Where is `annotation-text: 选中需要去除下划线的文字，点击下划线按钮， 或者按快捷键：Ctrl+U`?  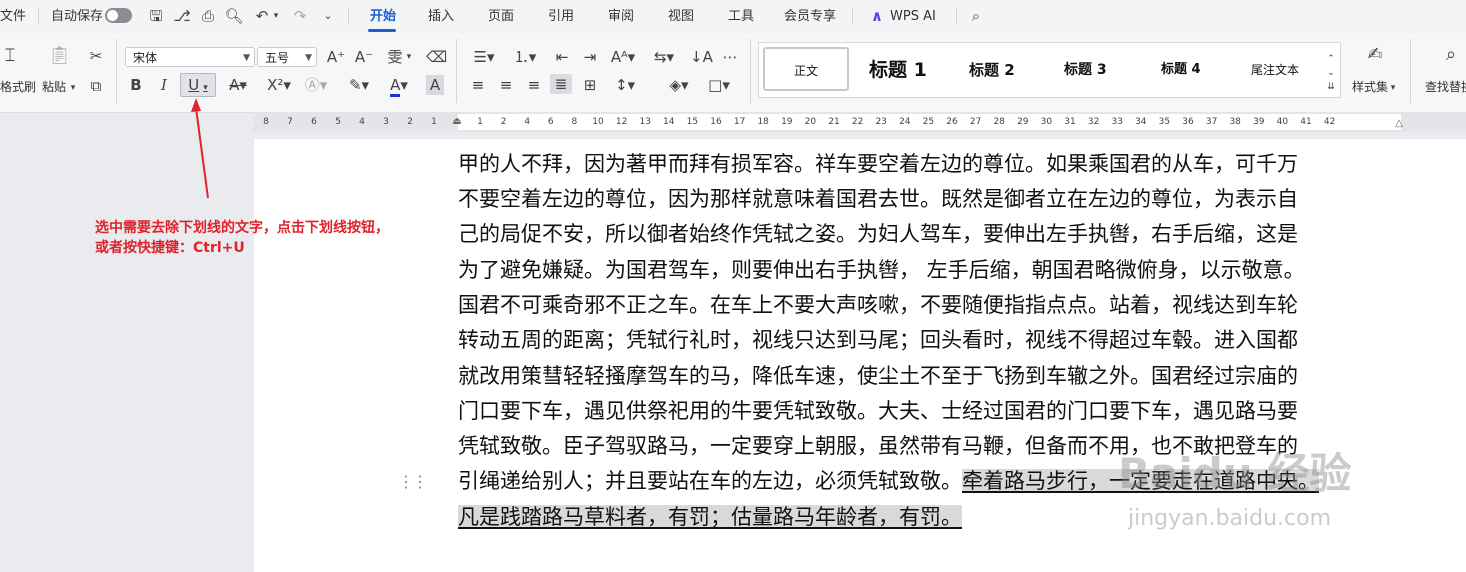
annotation-text: 选中需要去除下划线的文字，点击下划线按钮， 或者按快捷键：Ctrl+U is located at coordinates (242, 238).